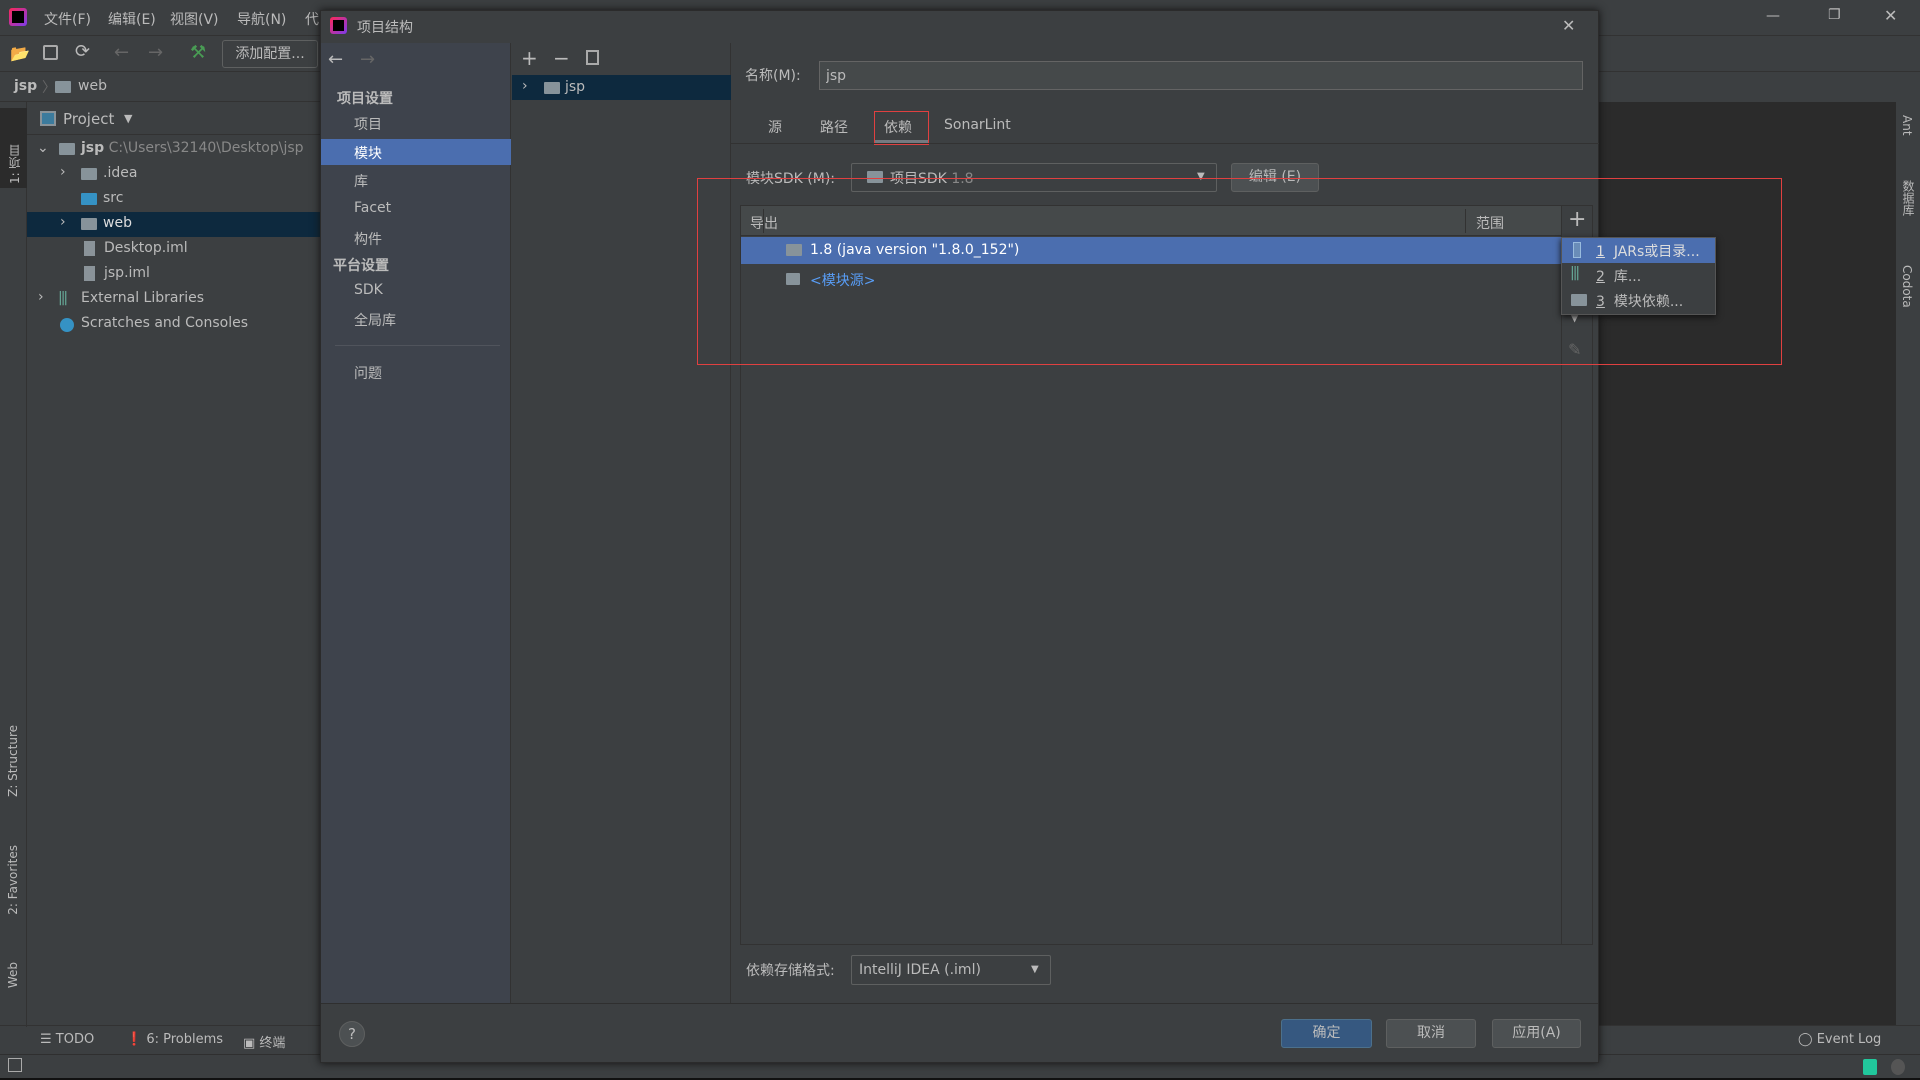  Describe the element at coordinates (13, 761) in the screenshot. I see `tool-structure: Z: Structure` at that location.